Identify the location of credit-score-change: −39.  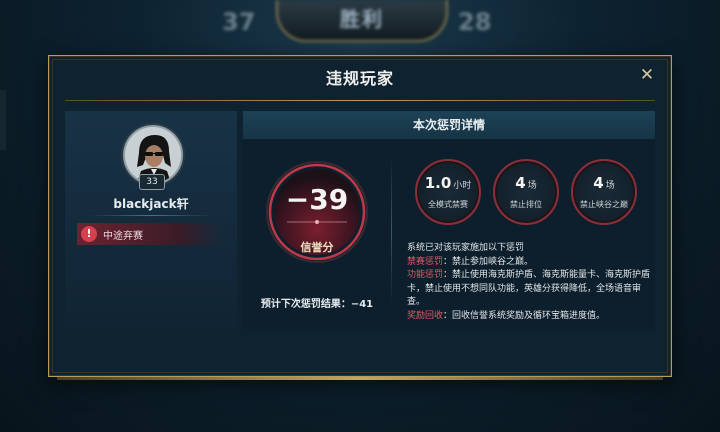
(317, 199).